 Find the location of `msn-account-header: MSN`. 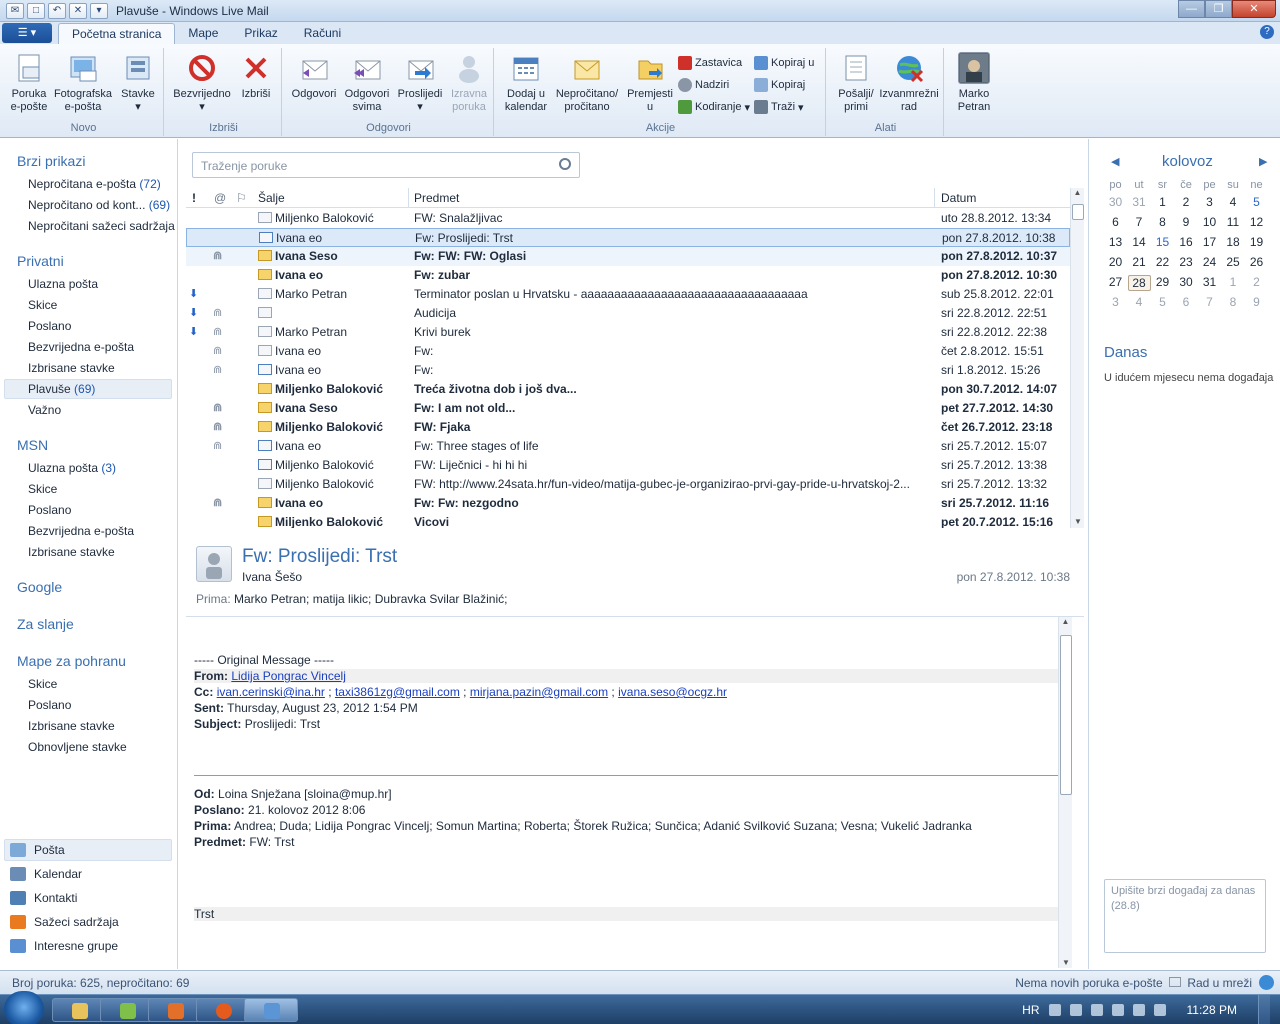

msn-account-header: MSN is located at coordinates (32, 445).